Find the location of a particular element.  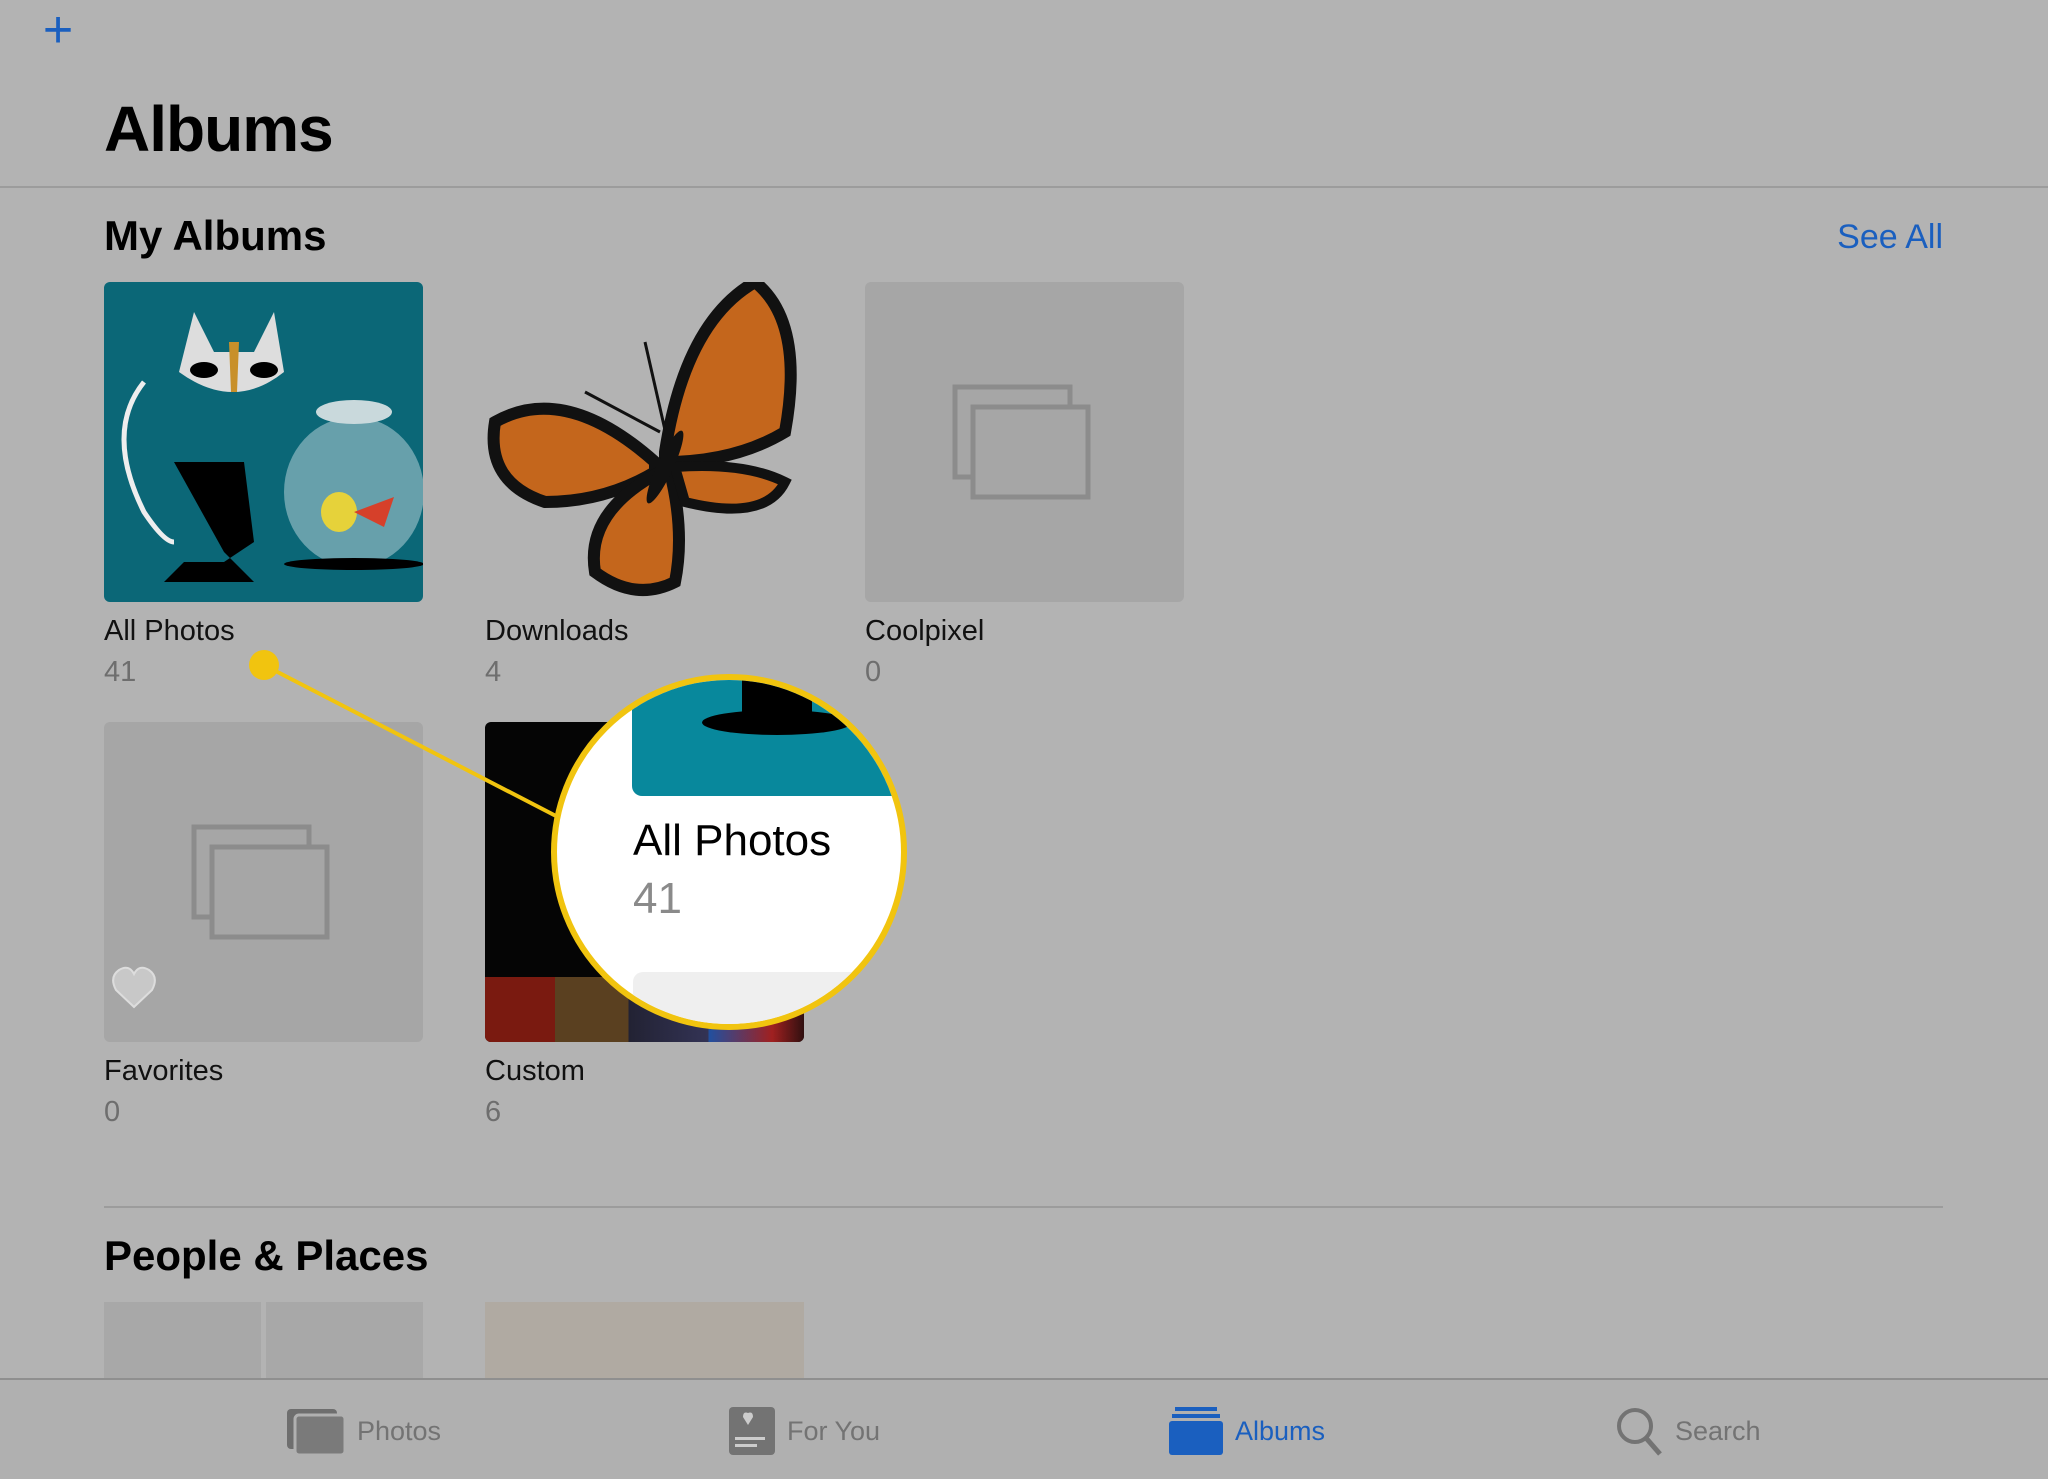

for-you-icon is located at coordinates (752, 1431).